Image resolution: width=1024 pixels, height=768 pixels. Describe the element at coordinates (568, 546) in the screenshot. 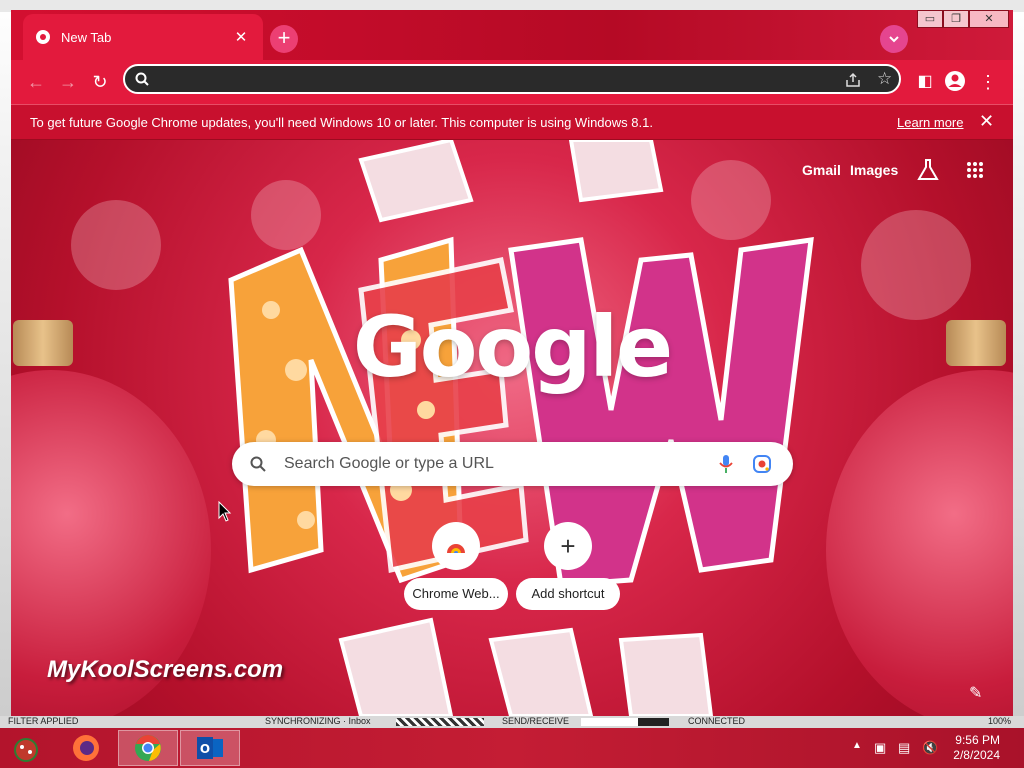

I see `plus-icon: +` at that location.